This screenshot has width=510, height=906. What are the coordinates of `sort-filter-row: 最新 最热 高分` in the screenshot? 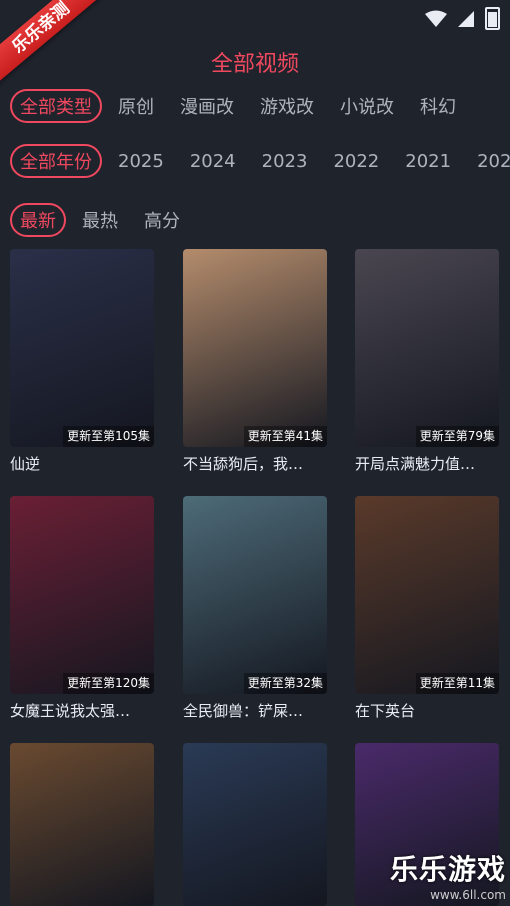 It's located at (260, 220).